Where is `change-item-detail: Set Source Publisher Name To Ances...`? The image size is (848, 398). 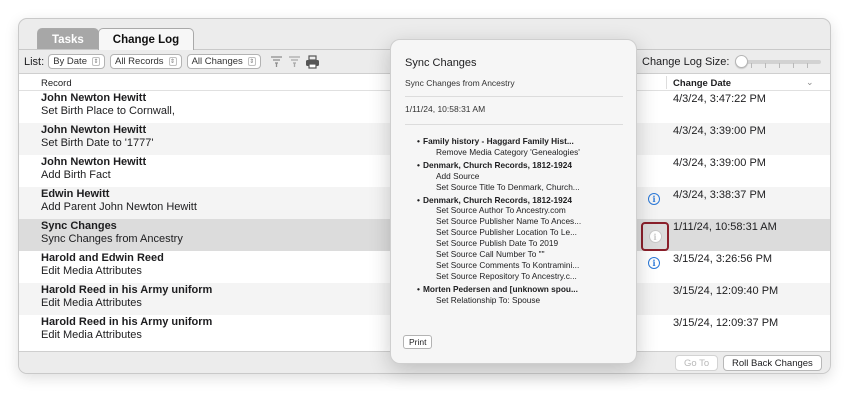 change-item-detail: Set Source Publisher Name To Ances... is located at coordinates (509, 221).